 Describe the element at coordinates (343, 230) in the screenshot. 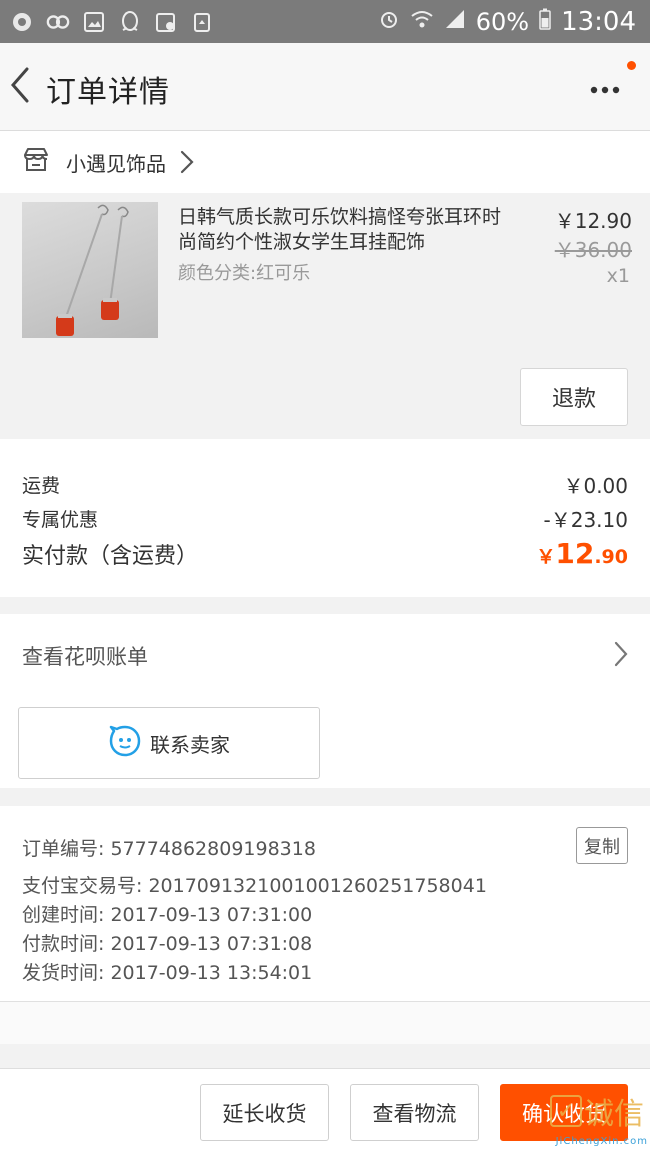

I see `product-title: 日韩气质长款可乐饮料搞怪夸张耳环时尚简约个性淑女学生耳挂配饰` at that location.